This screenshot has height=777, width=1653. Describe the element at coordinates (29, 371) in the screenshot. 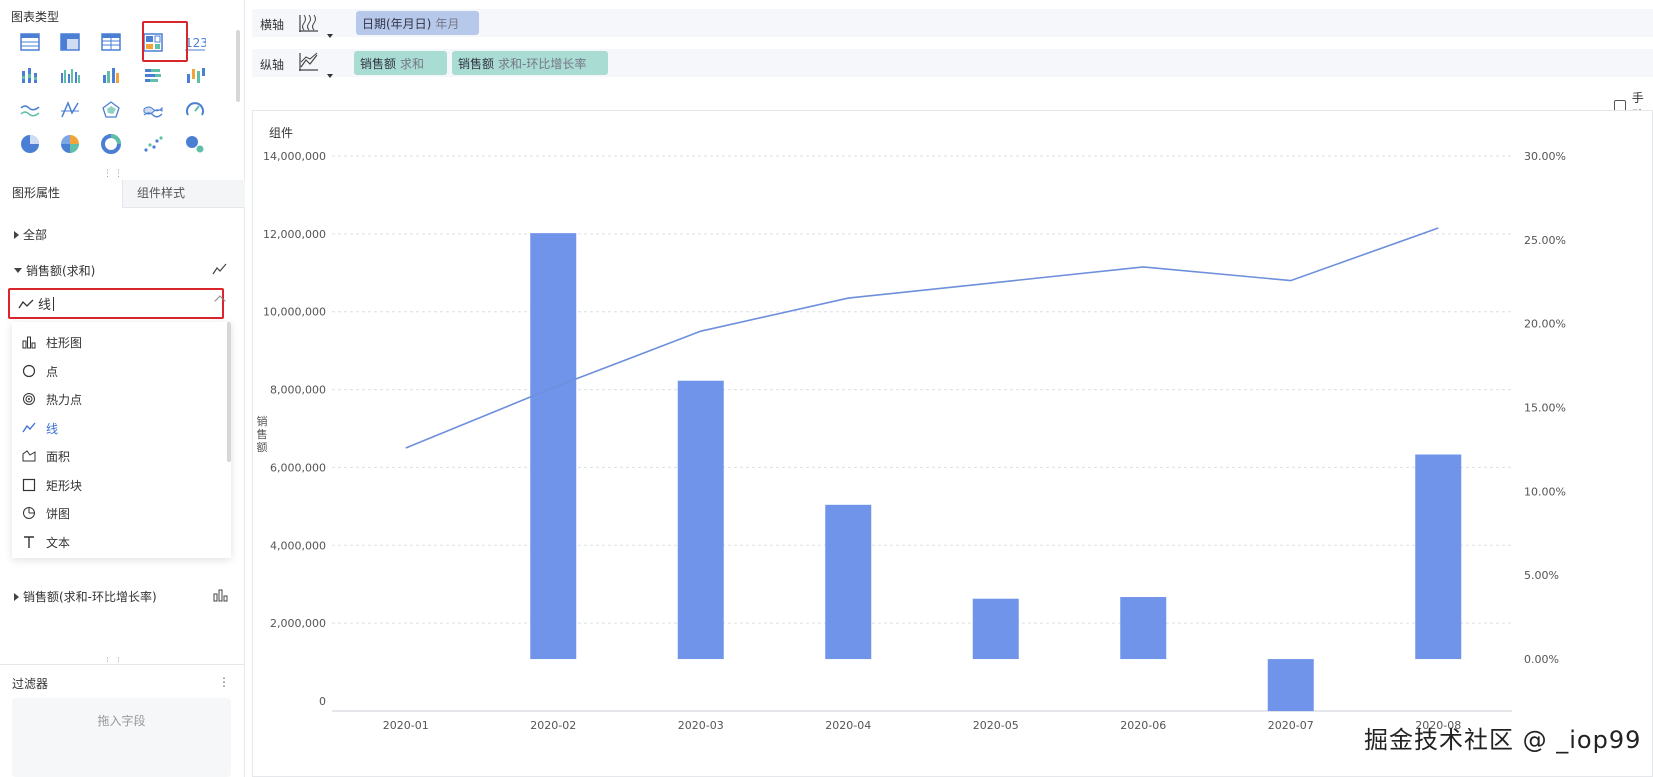

I see `circle-icon` at that location.